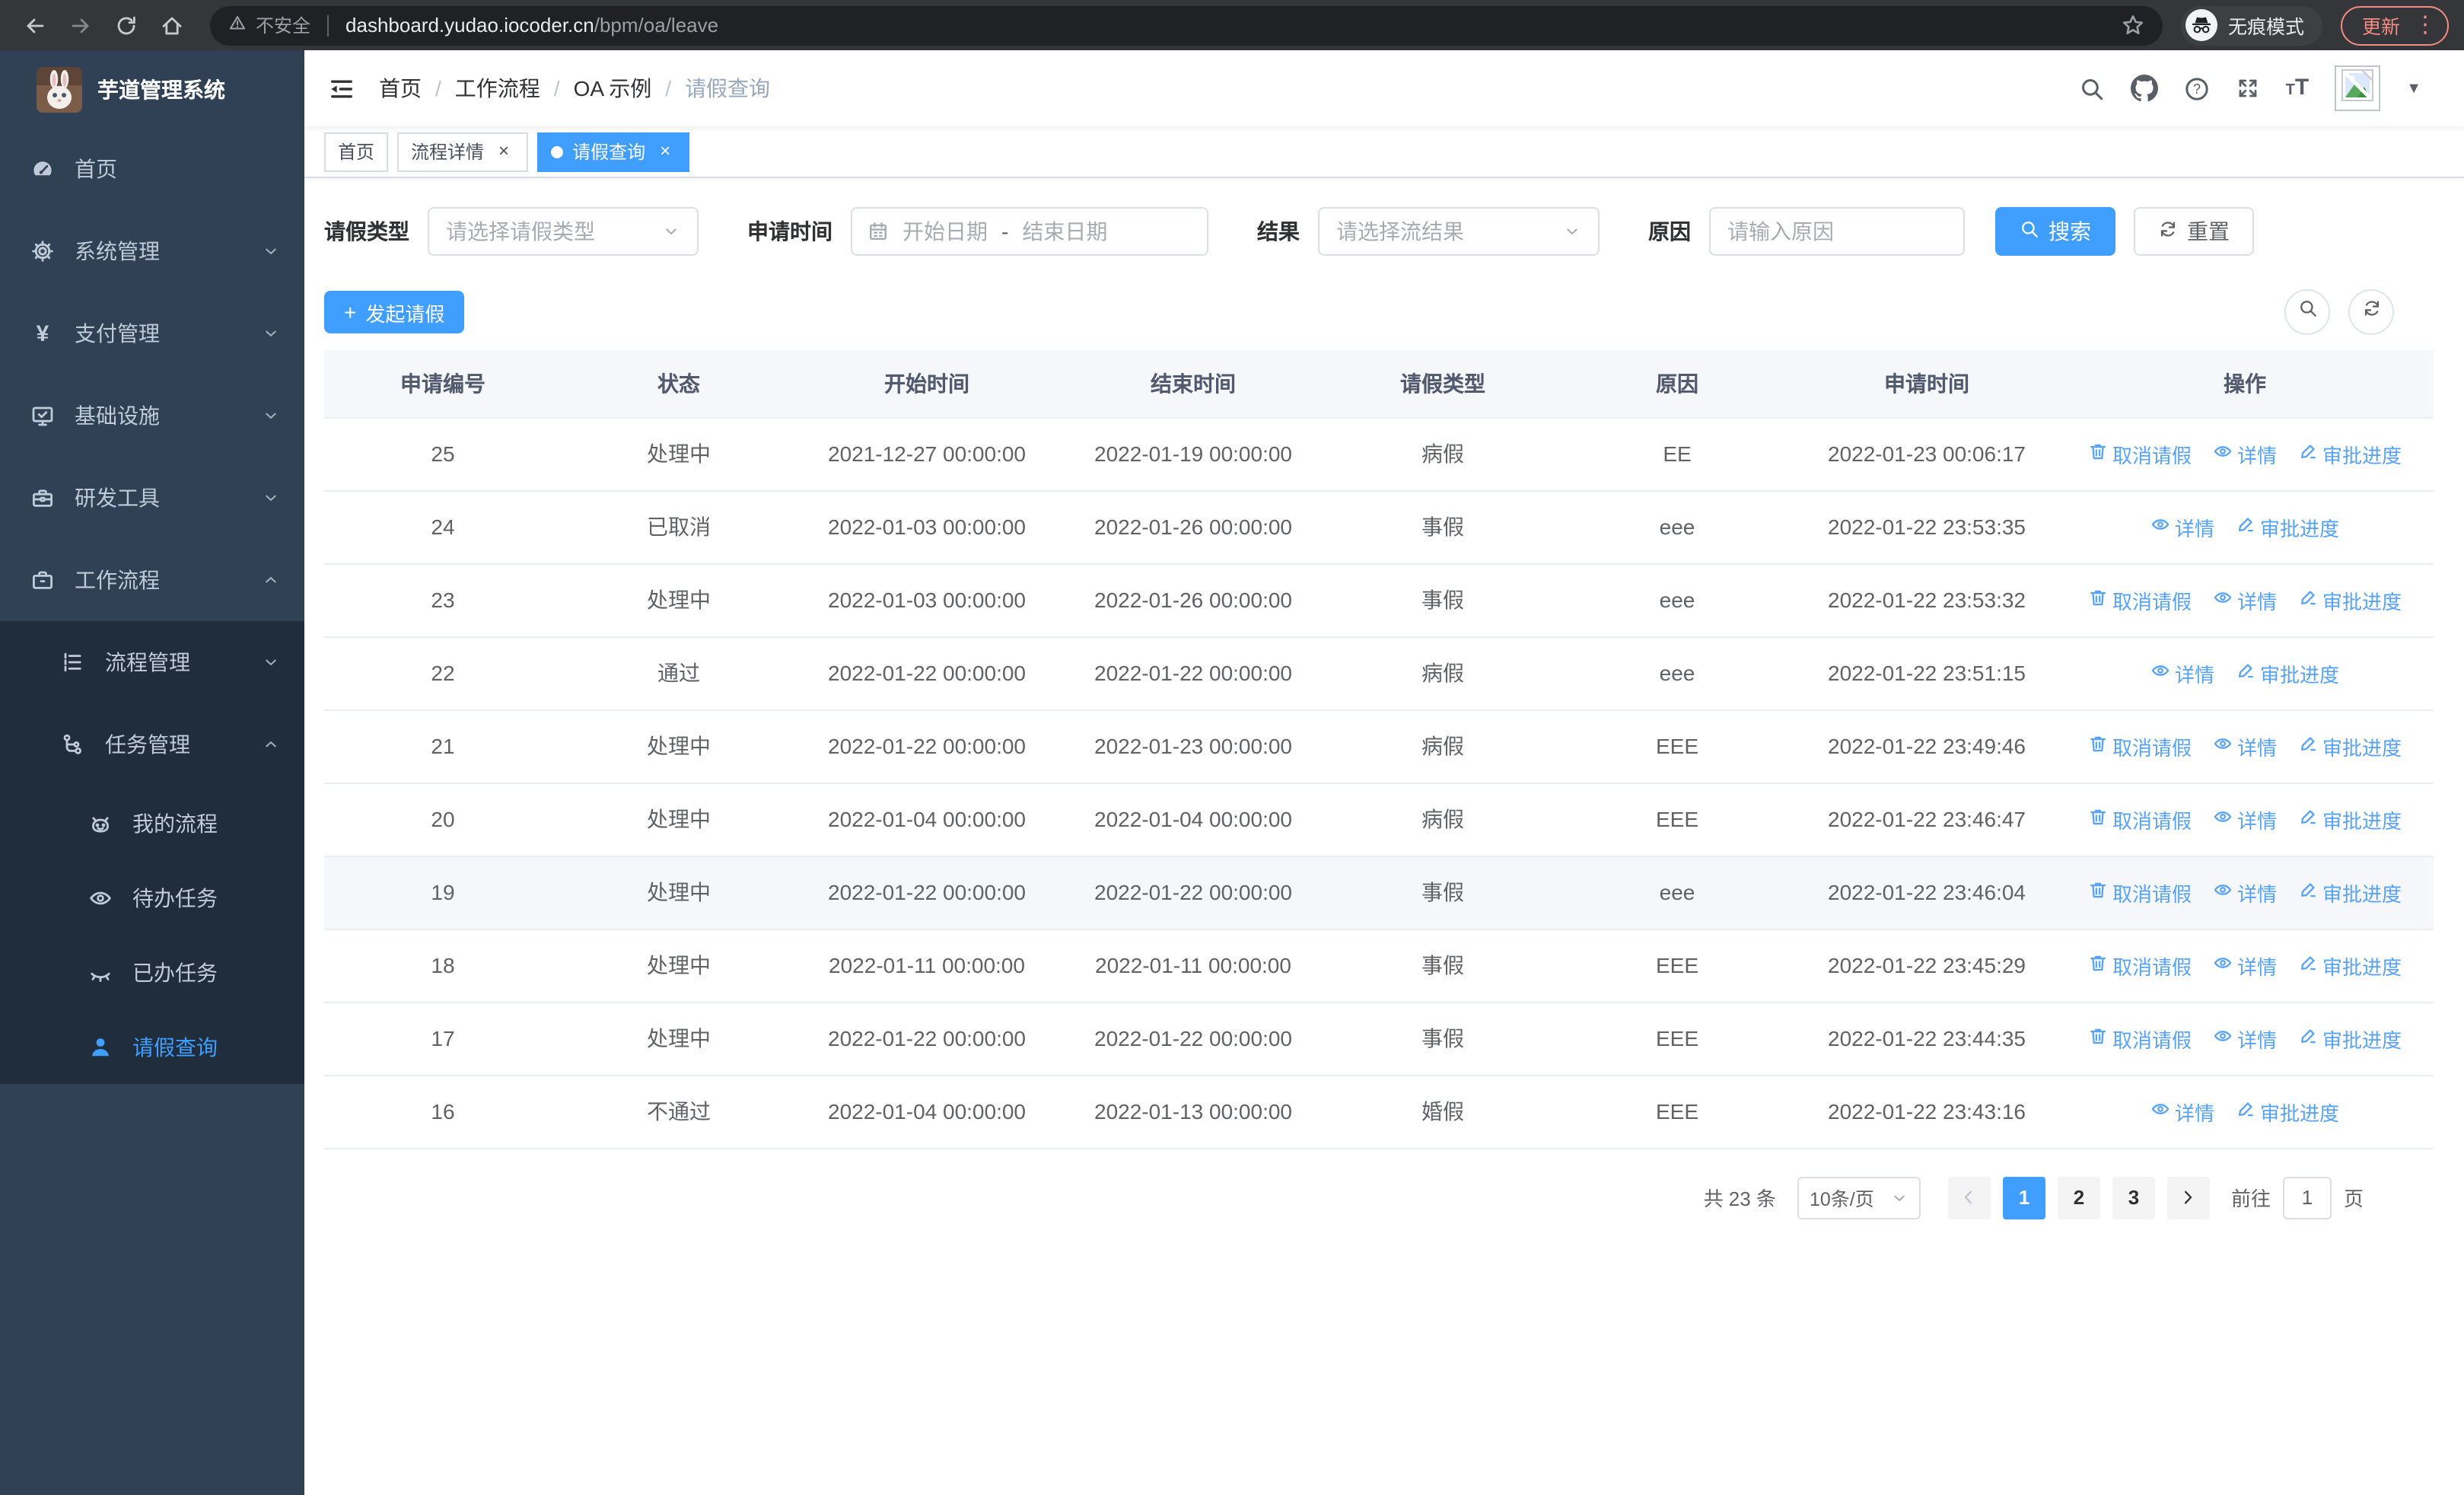  I want to click on breadcrumb-item: 首页, so click(400, 89).